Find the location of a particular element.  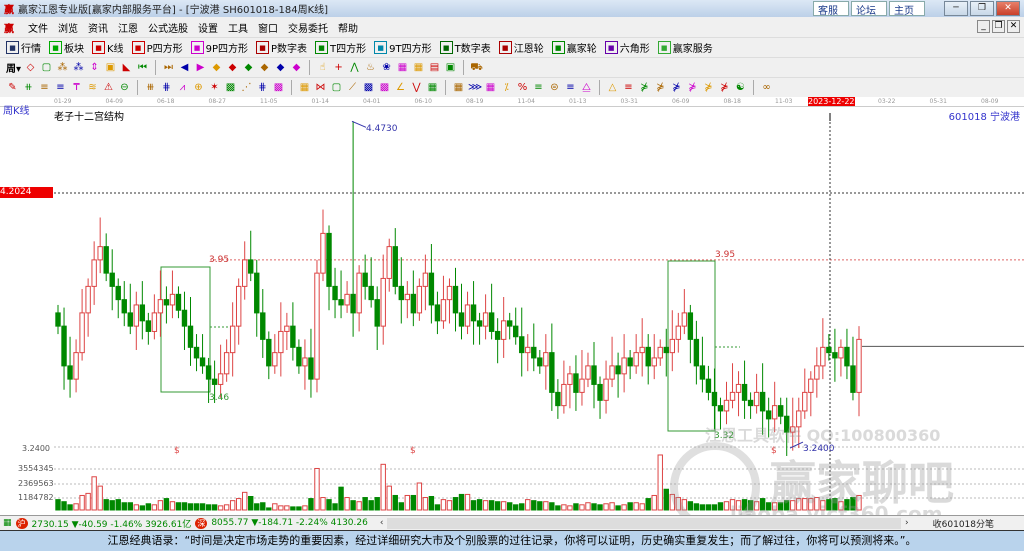

tool-icon: ⟋ is located at coordinates (352, 87).